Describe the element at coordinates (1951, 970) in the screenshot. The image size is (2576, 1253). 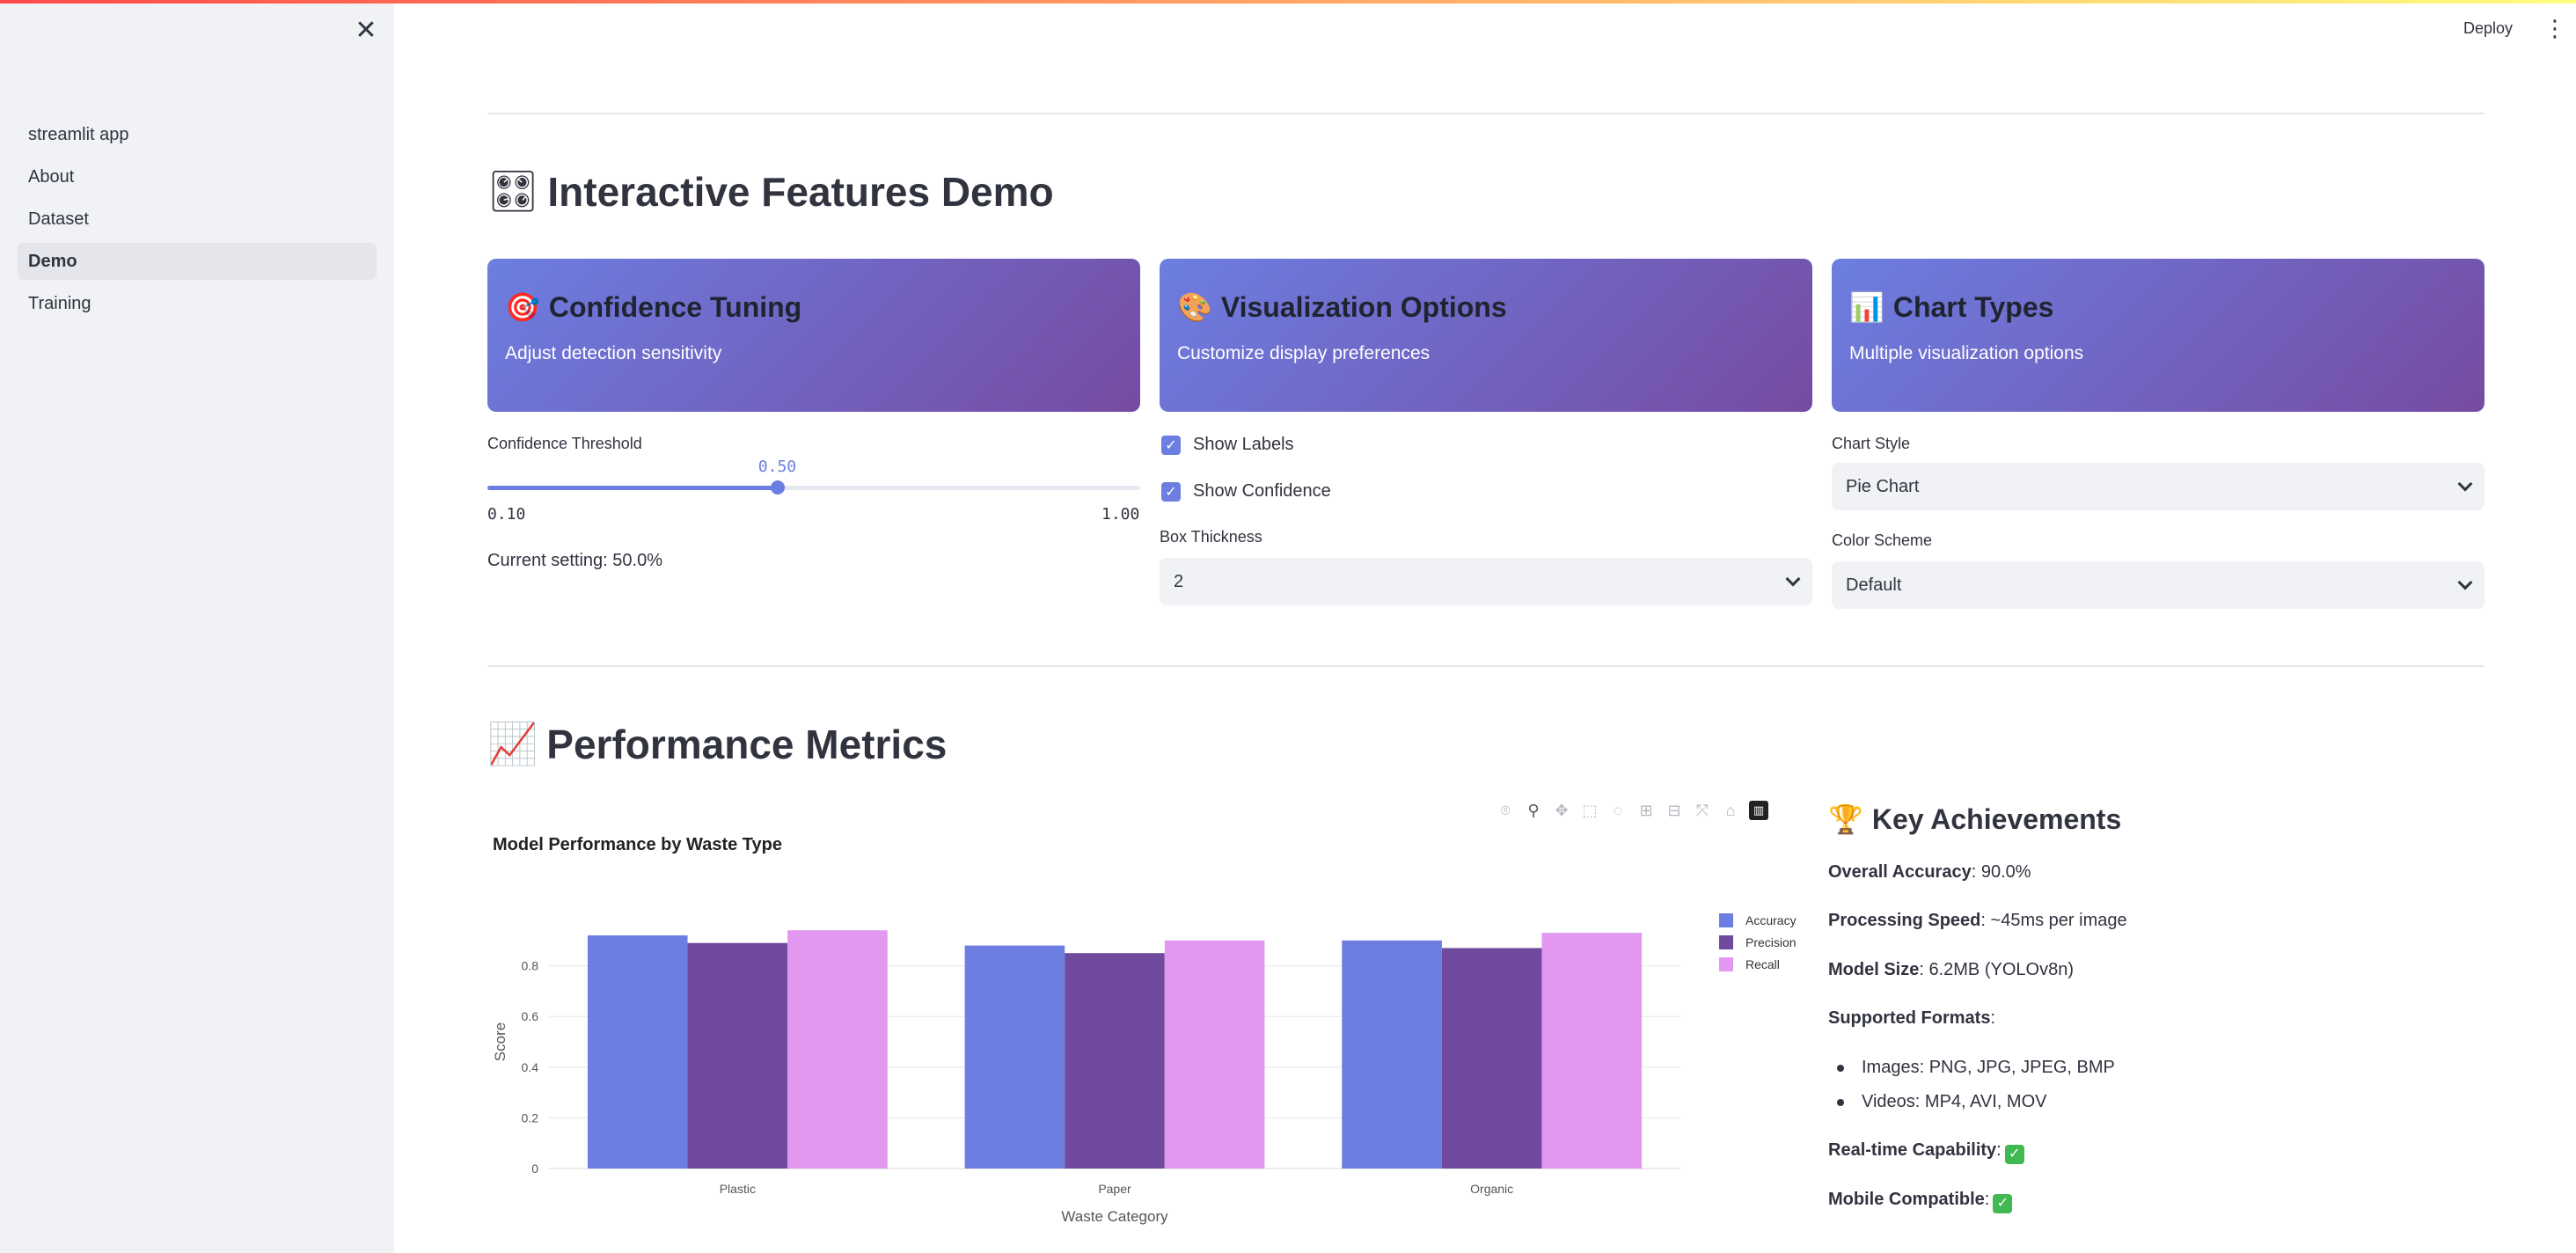
I see `size-line: Model Size: 6.2MB (YOLOv8n)` at that location.